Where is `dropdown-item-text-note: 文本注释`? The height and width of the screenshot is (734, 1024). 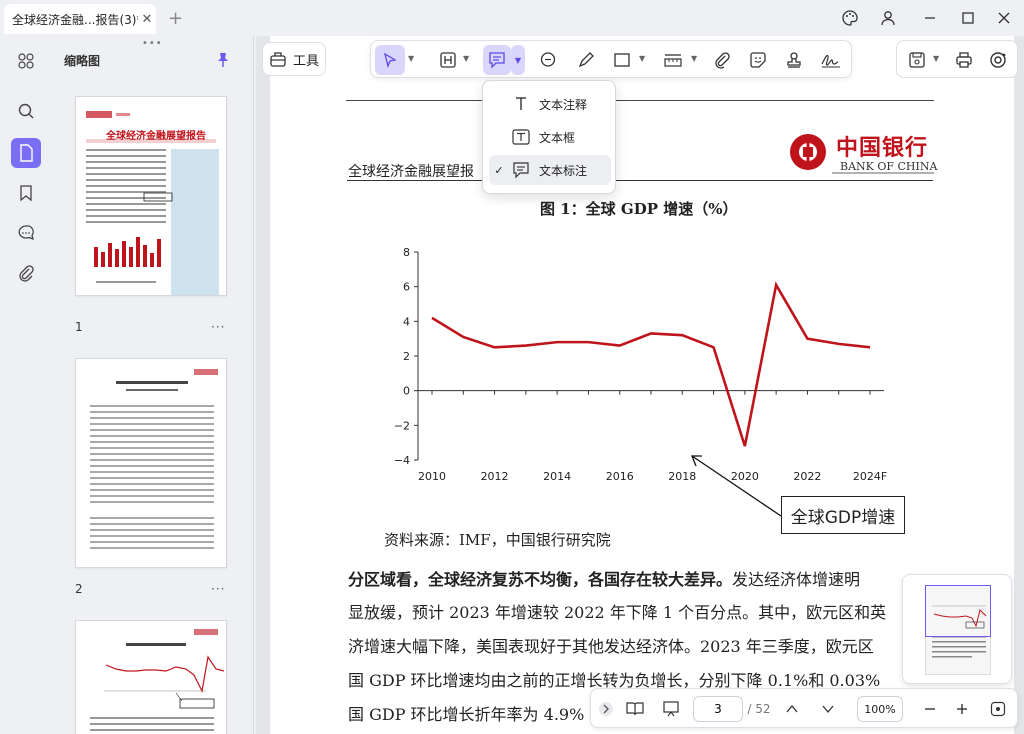 dropdown-item-text-note: 文本注释 is located at coordinates (550, 104).